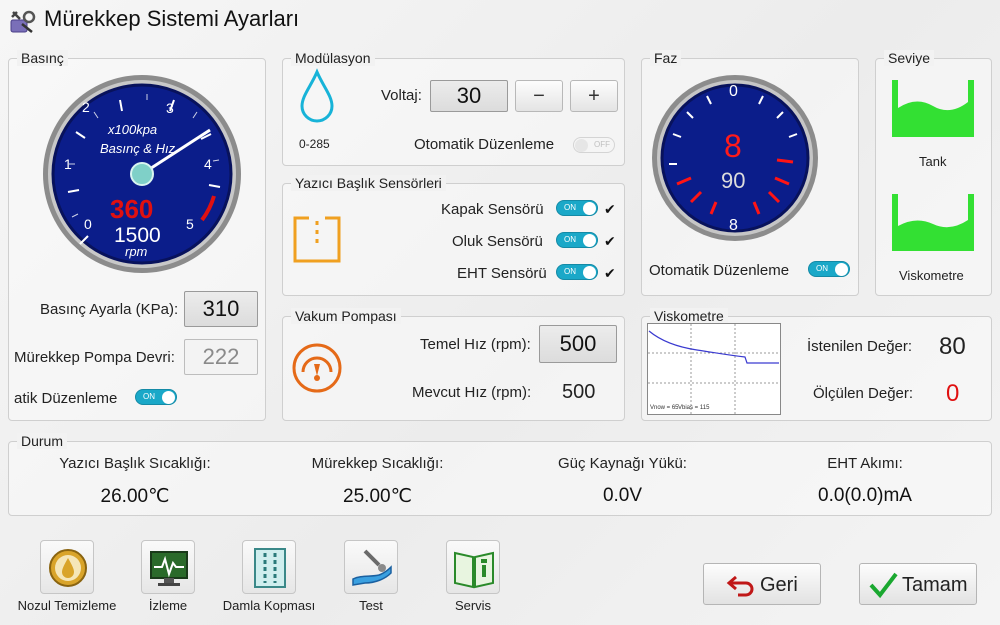 This screenshot has height=625, width=1000. Describe the element at coordinates (317, 240) in the screenshot. I see `print-head-sensor-icon` at that location.